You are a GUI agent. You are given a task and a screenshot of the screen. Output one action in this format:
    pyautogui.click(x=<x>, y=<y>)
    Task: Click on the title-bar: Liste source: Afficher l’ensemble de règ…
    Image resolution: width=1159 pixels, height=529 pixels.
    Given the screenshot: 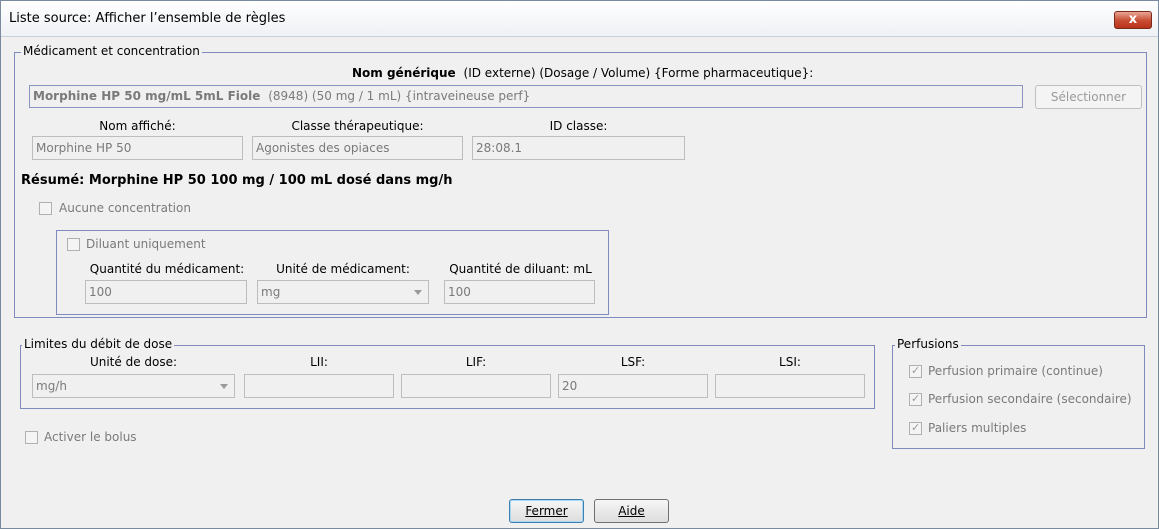 What is the action you would take?
    pyautogui.click(x=579, y=19)
    